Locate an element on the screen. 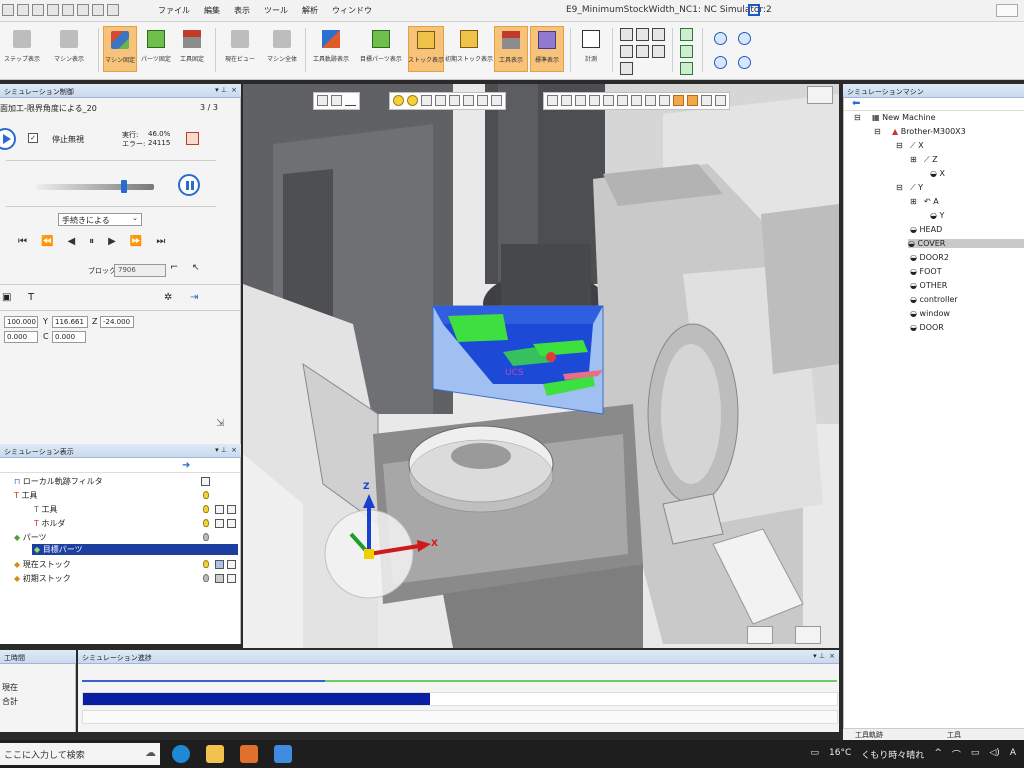  viewport-record-button is located at coordinates (760, 635).